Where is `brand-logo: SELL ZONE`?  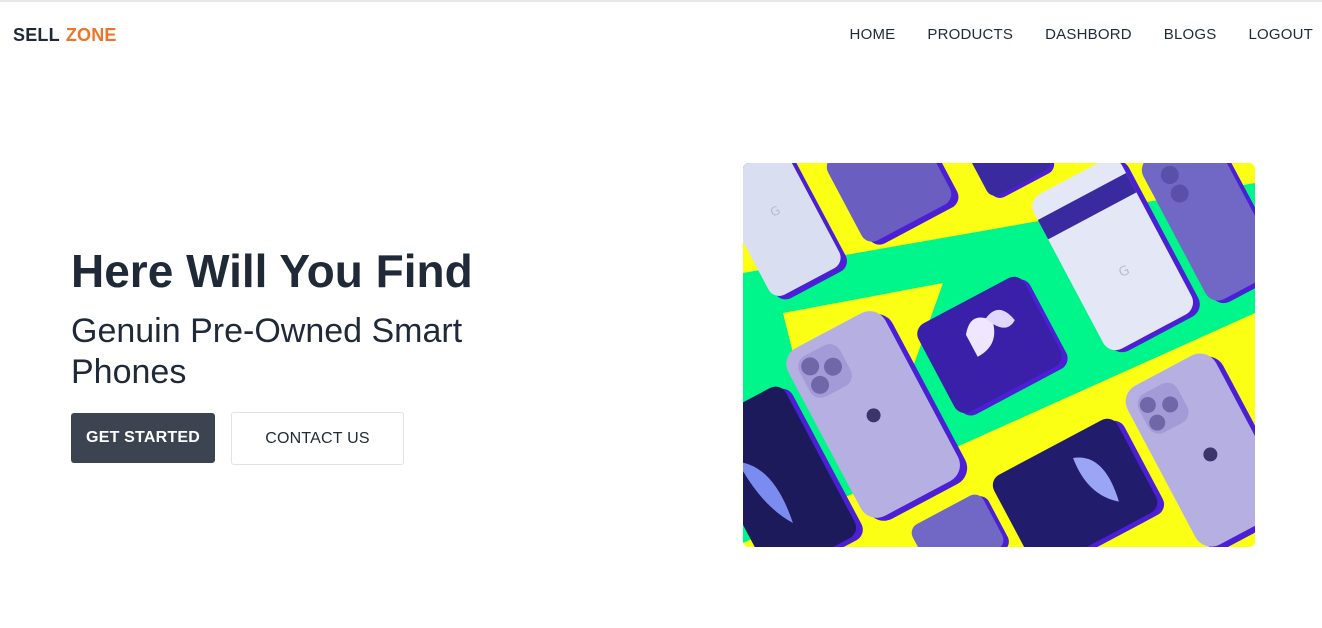
brand-logo: SELL ZONE is located at coordinates (65, 35).